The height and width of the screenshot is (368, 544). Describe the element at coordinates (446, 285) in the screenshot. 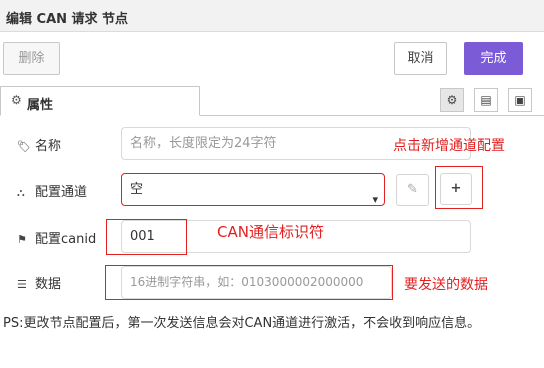

I see `annotation-data-to-send: 要发送的数据` at that location.